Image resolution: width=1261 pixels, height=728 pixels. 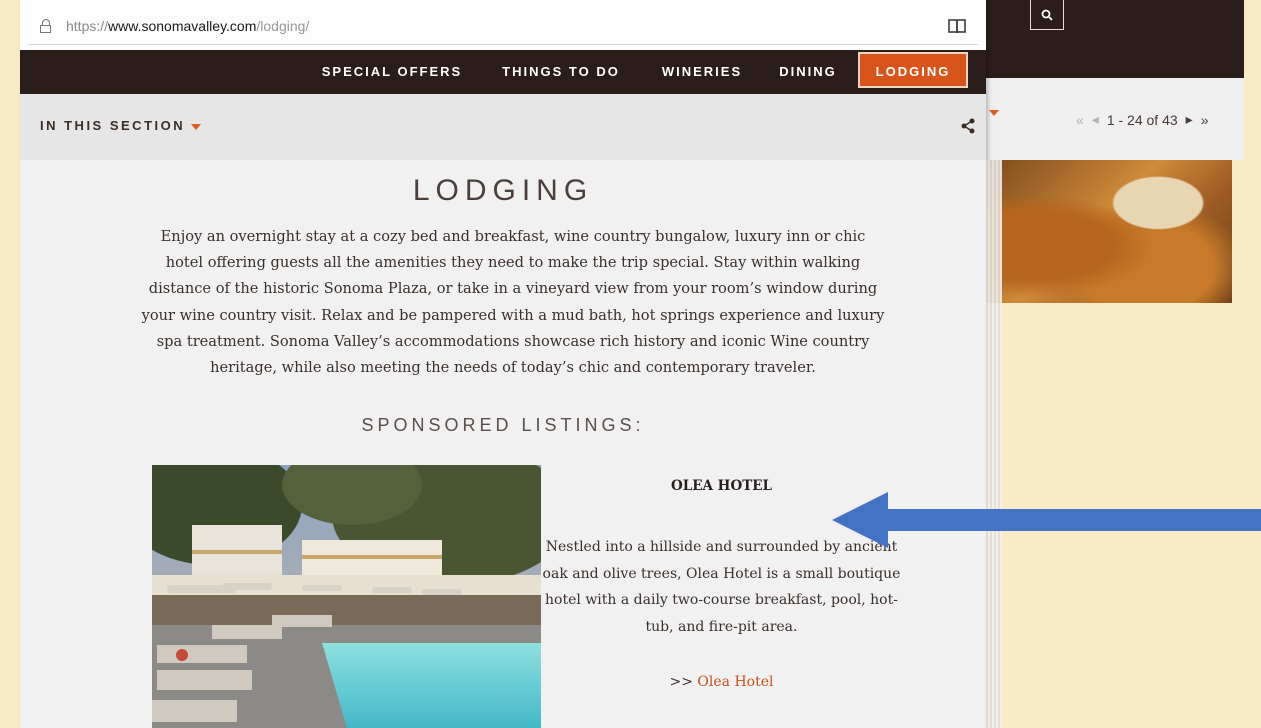 I want to click on page-title: LODGING, so click(x=503, y=190).